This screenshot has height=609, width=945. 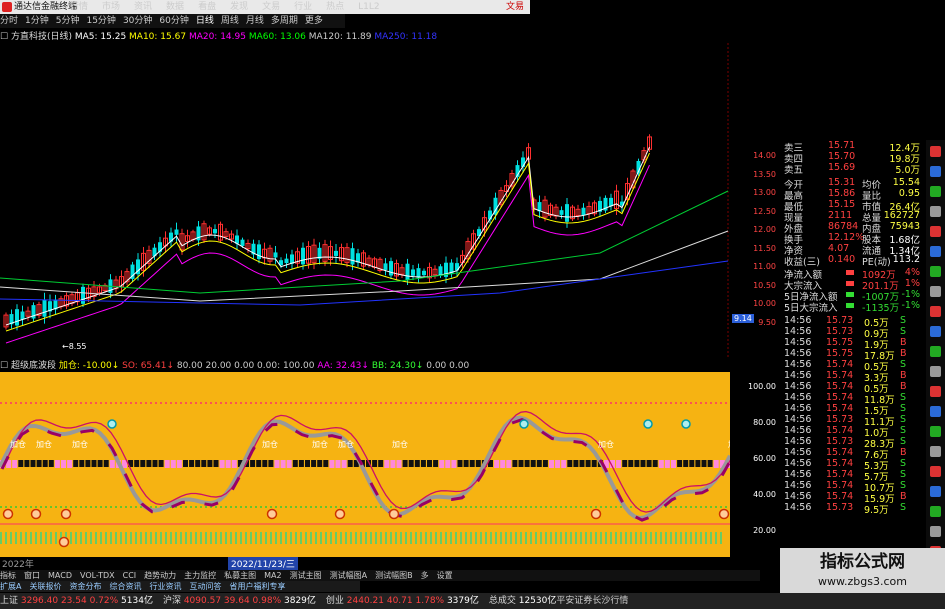 What do you see at coordinates (850, 274) in the screenshot?
I see `money-flow-row: 净流入额 1092万 4%` at bounding box center [850, 274].